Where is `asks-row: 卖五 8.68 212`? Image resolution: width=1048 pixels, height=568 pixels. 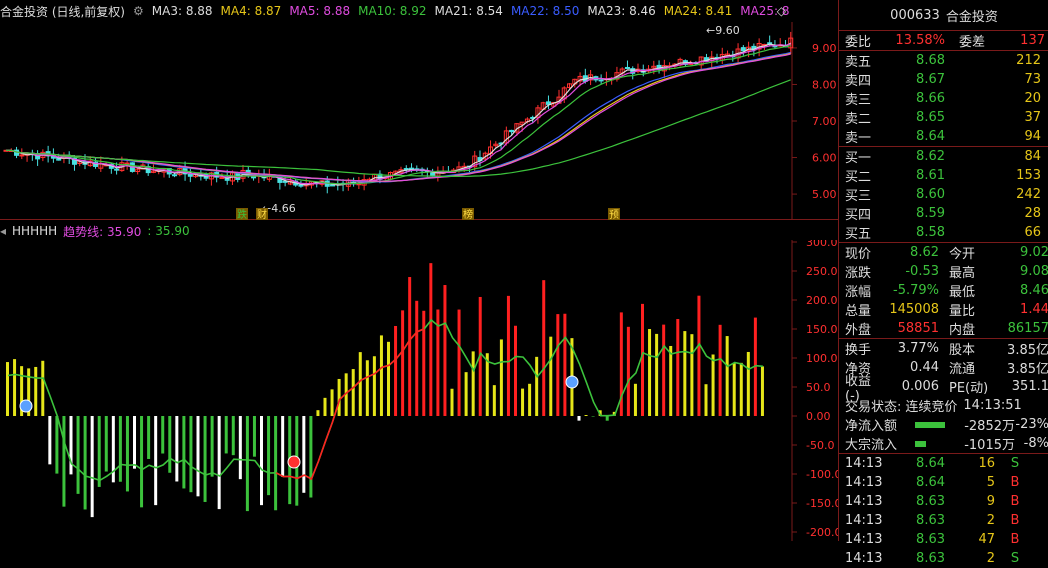
asks-row: 卖五 8.68 212 is located at coordinates (943, 60).